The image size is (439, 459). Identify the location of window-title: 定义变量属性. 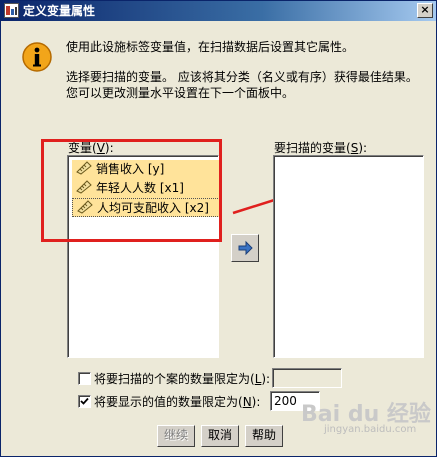
(59, 11).